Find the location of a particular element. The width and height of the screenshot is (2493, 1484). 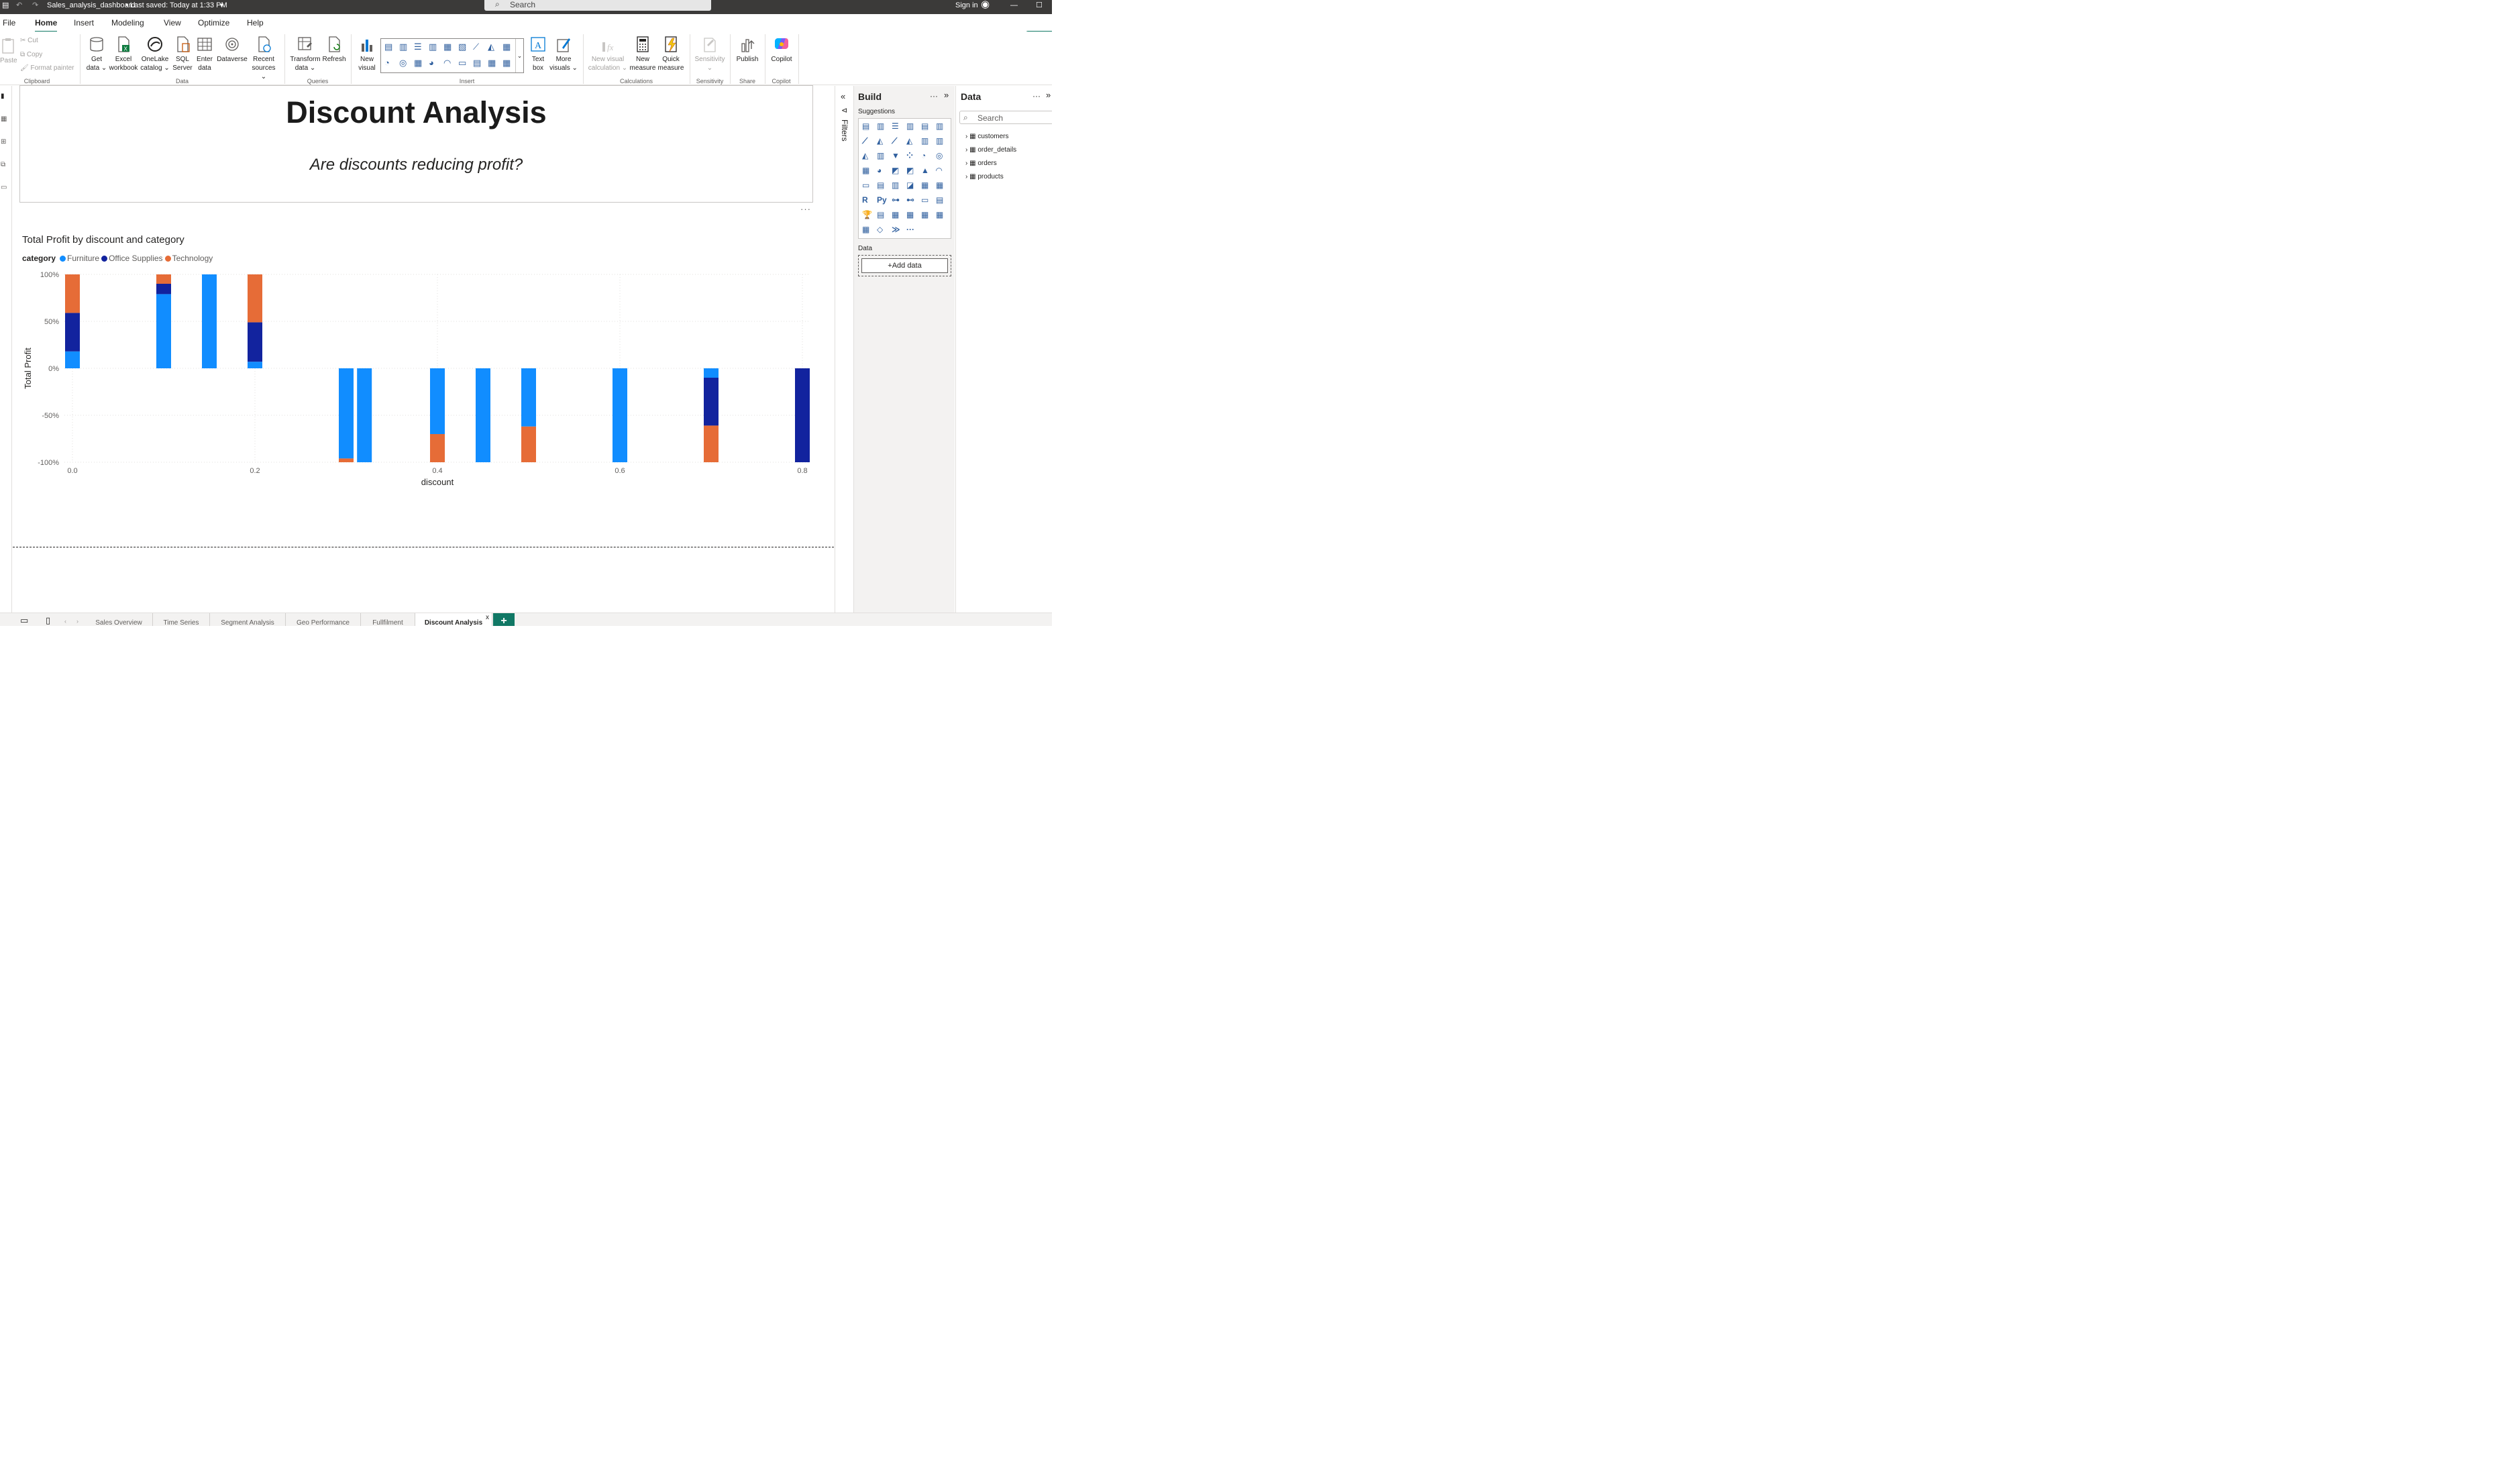

visual-type-icon: ▲ is located at coordinates (925, 170).